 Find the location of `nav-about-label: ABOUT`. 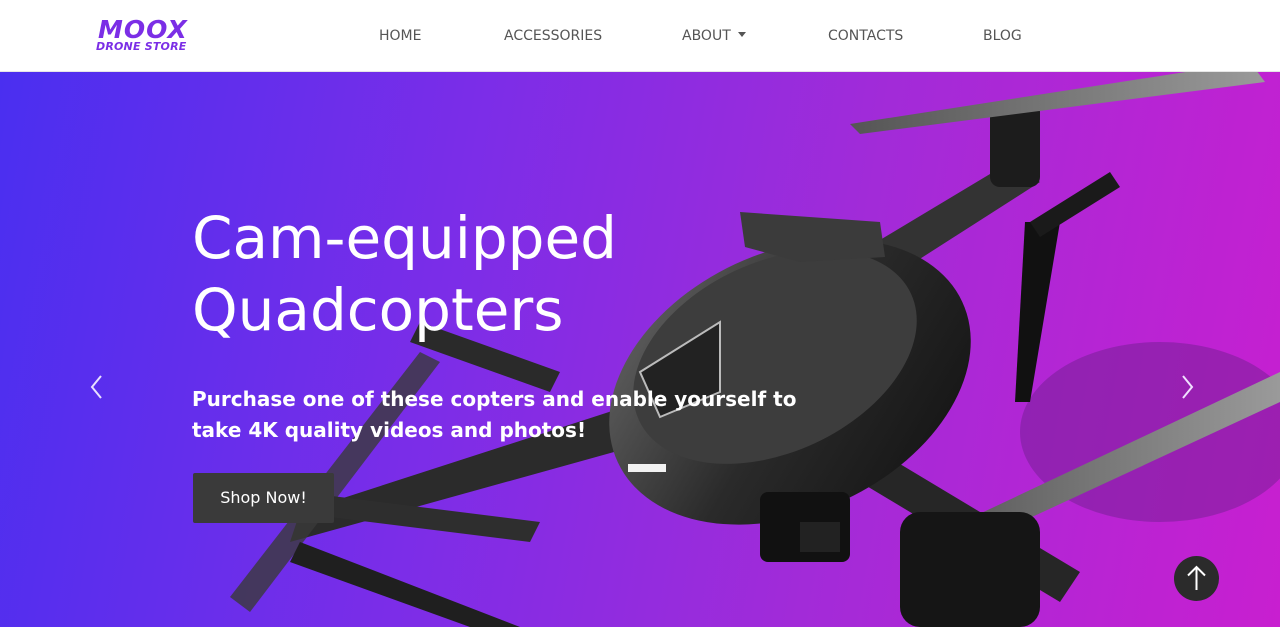

nav-about-label: ABOUT is located at coordinates (706, 36).